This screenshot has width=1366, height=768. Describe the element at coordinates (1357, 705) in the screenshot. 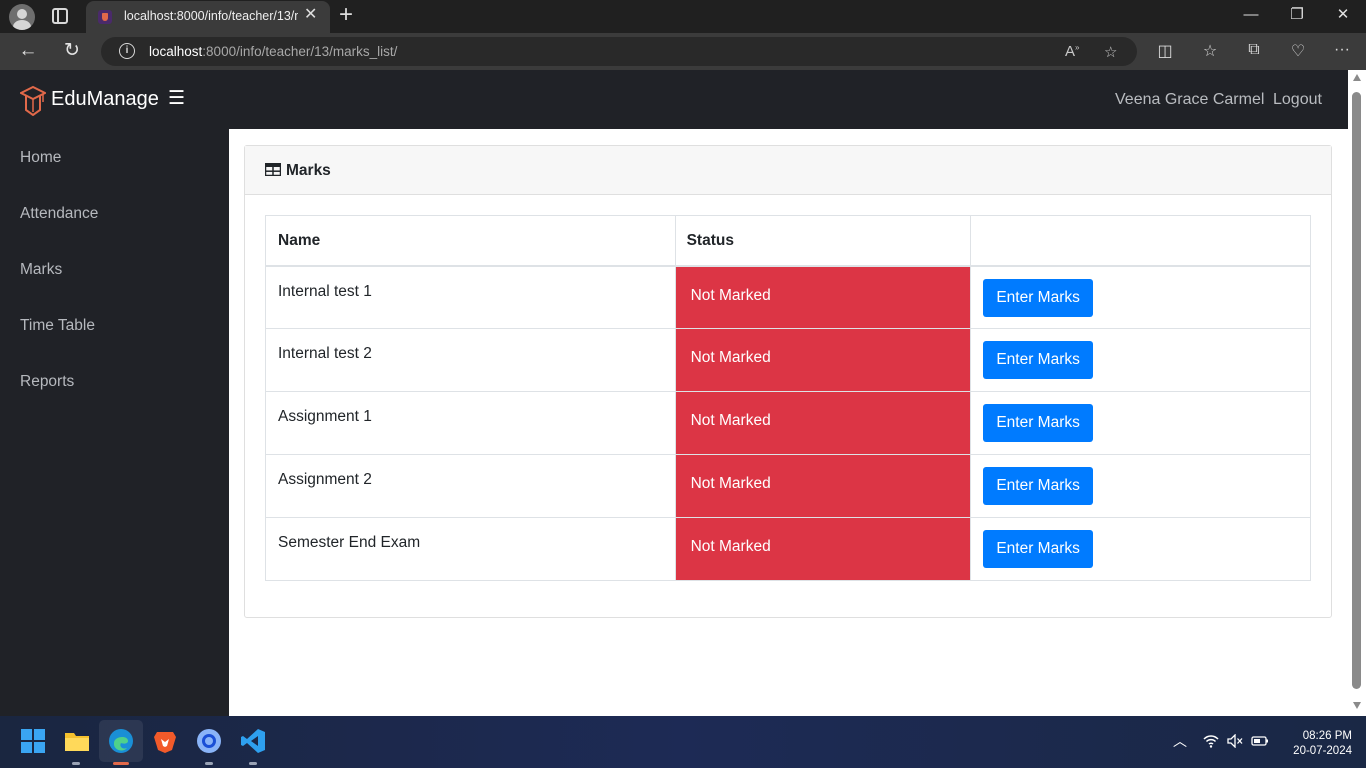

I see `scroll-down-arrow-icon` at that location.